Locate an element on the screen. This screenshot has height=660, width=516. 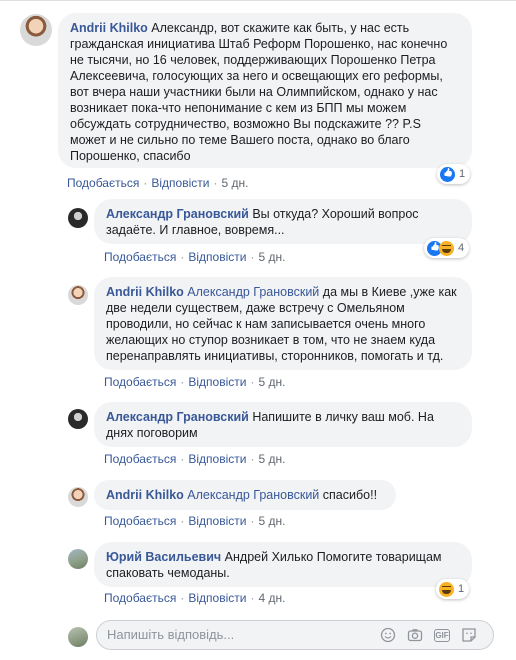
reaction-count: 4 is located at coordinates (461, 248).